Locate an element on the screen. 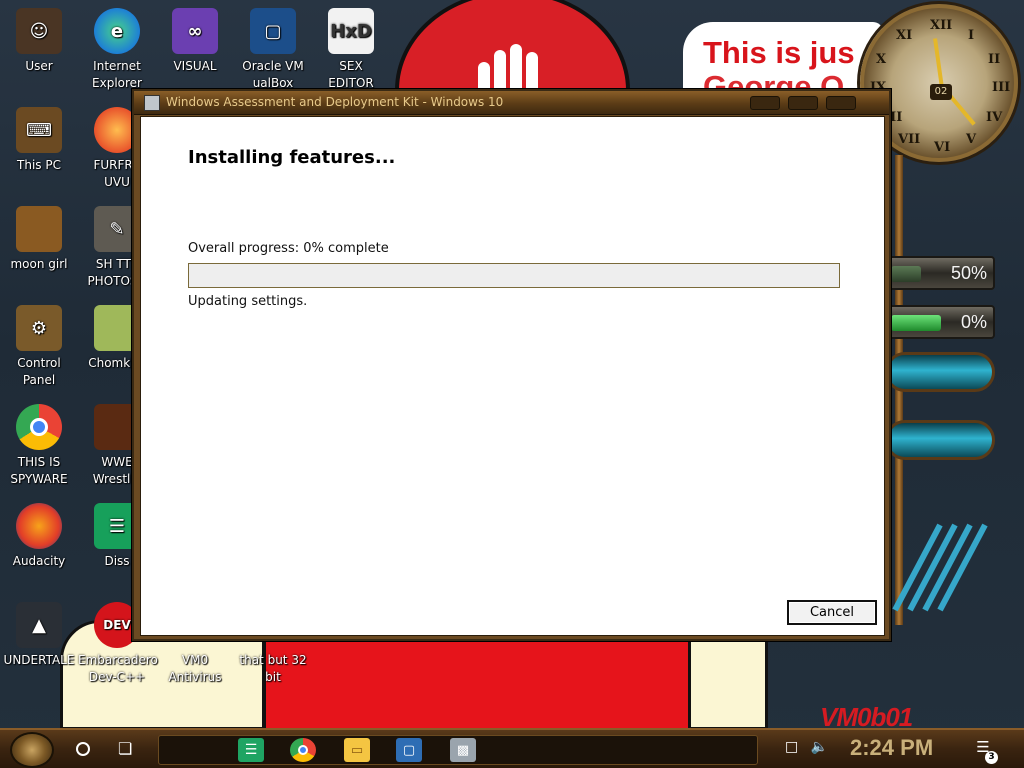  taskbar-app-explorer: ▭ is located at coordinates (357, 750).